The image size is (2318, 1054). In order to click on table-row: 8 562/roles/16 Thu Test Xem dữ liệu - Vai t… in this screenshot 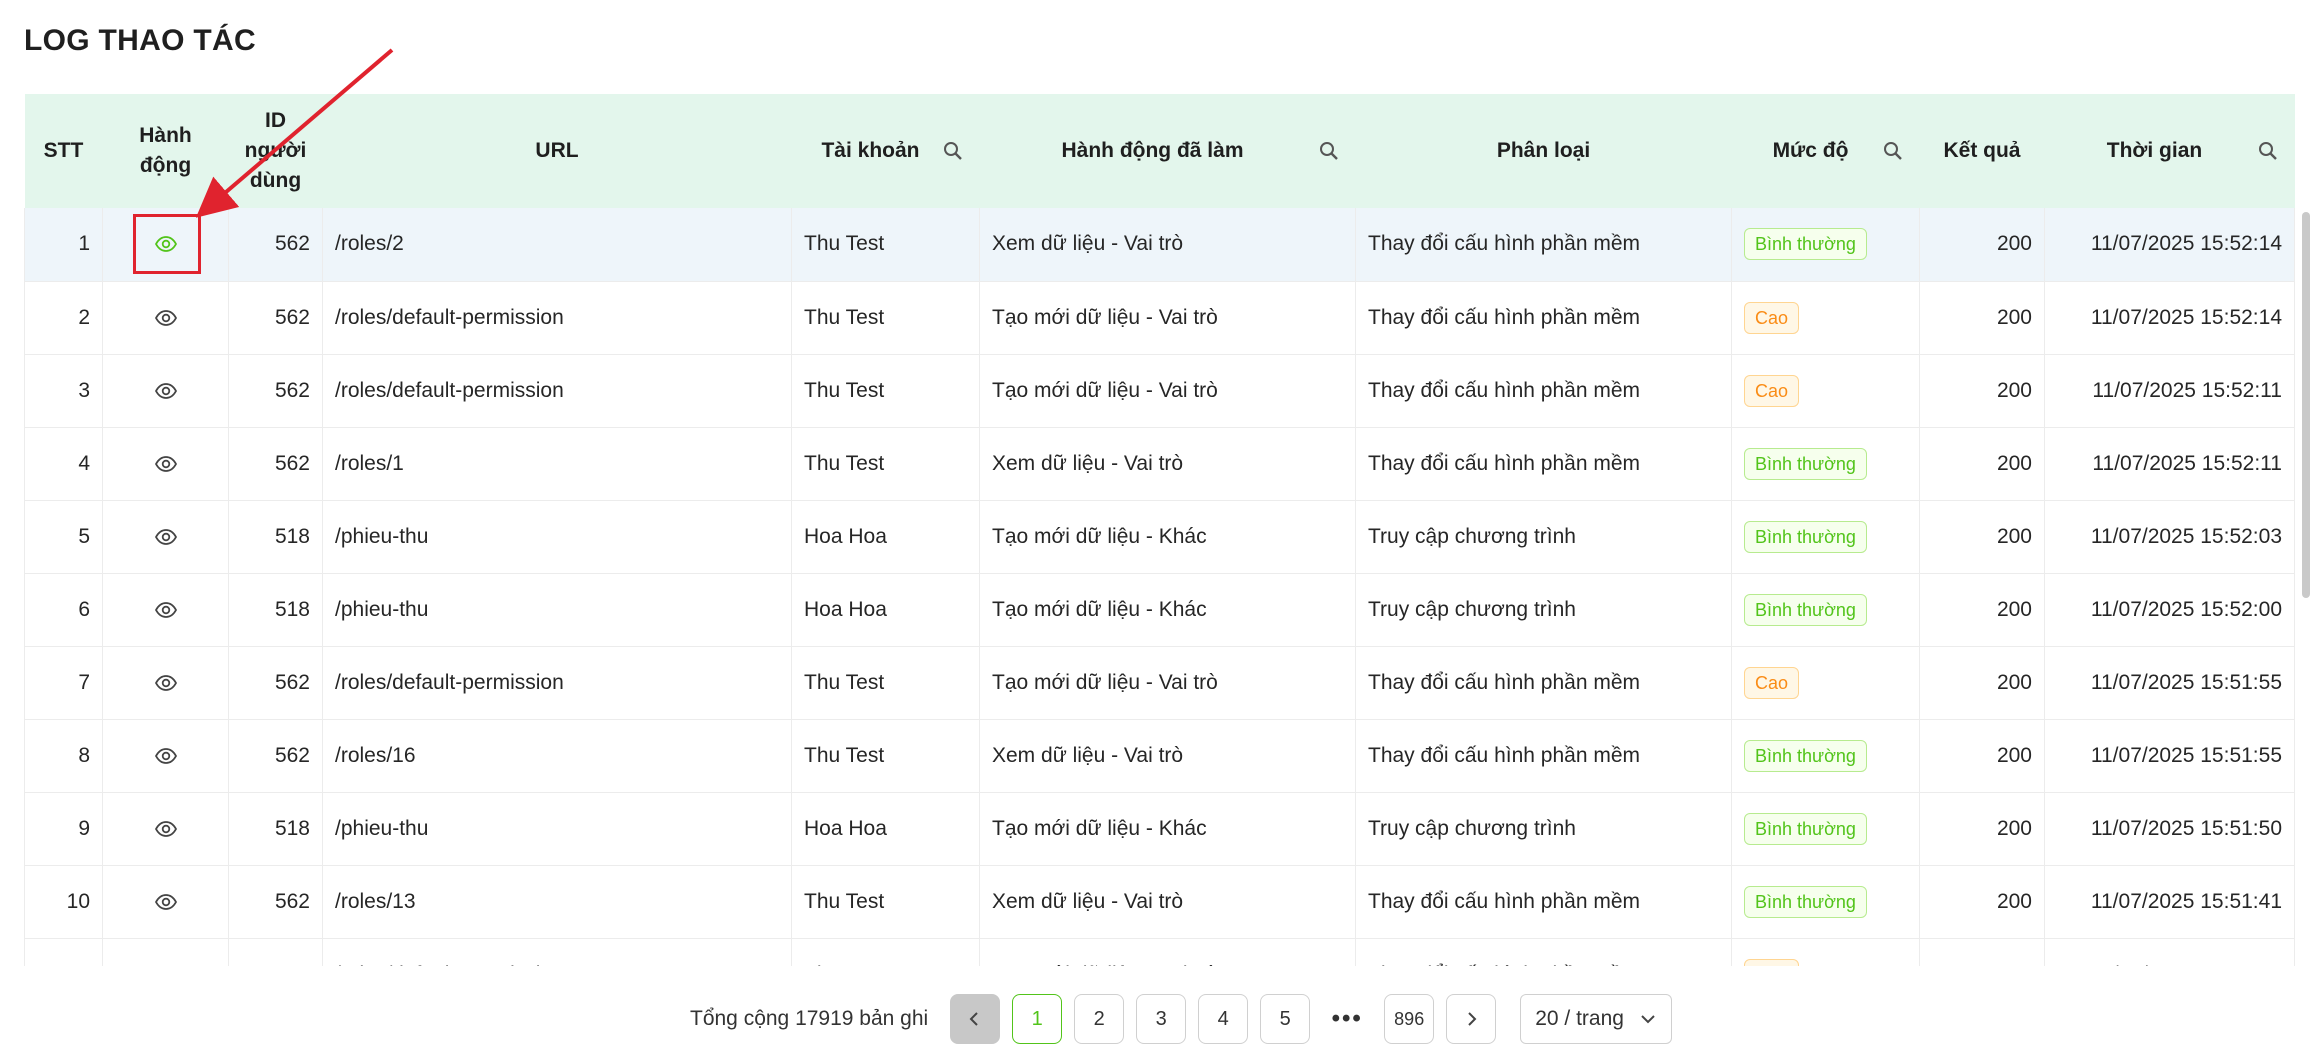, I will do `click(1159, 756)`.